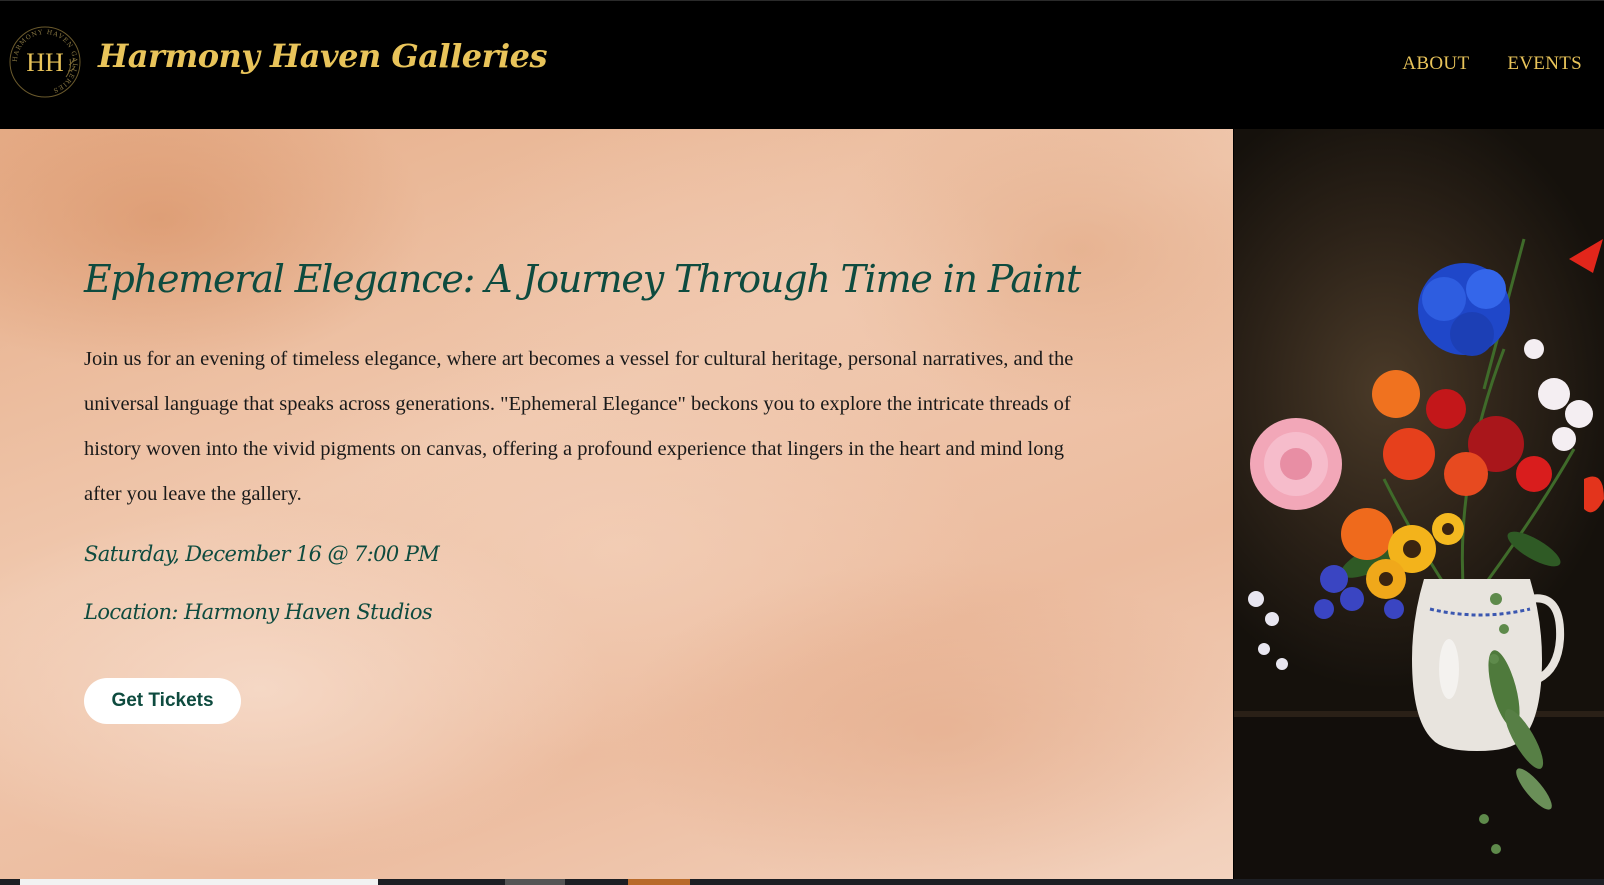 The image size is (1604, 885). I want to click on main-nav: ABOUT EVENTS, so click(1492, 64).